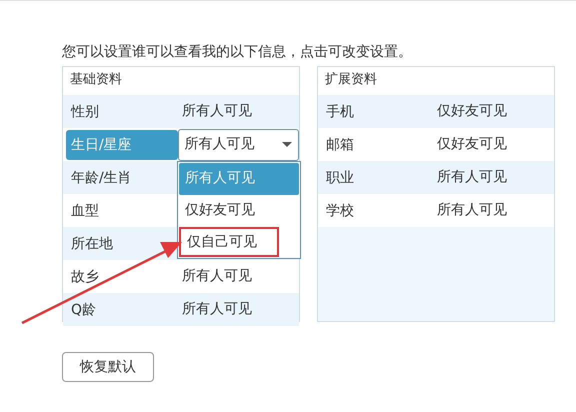 This screenshot has width=576, height=412. I want to click on field-label: 学校, so click(377, 211).